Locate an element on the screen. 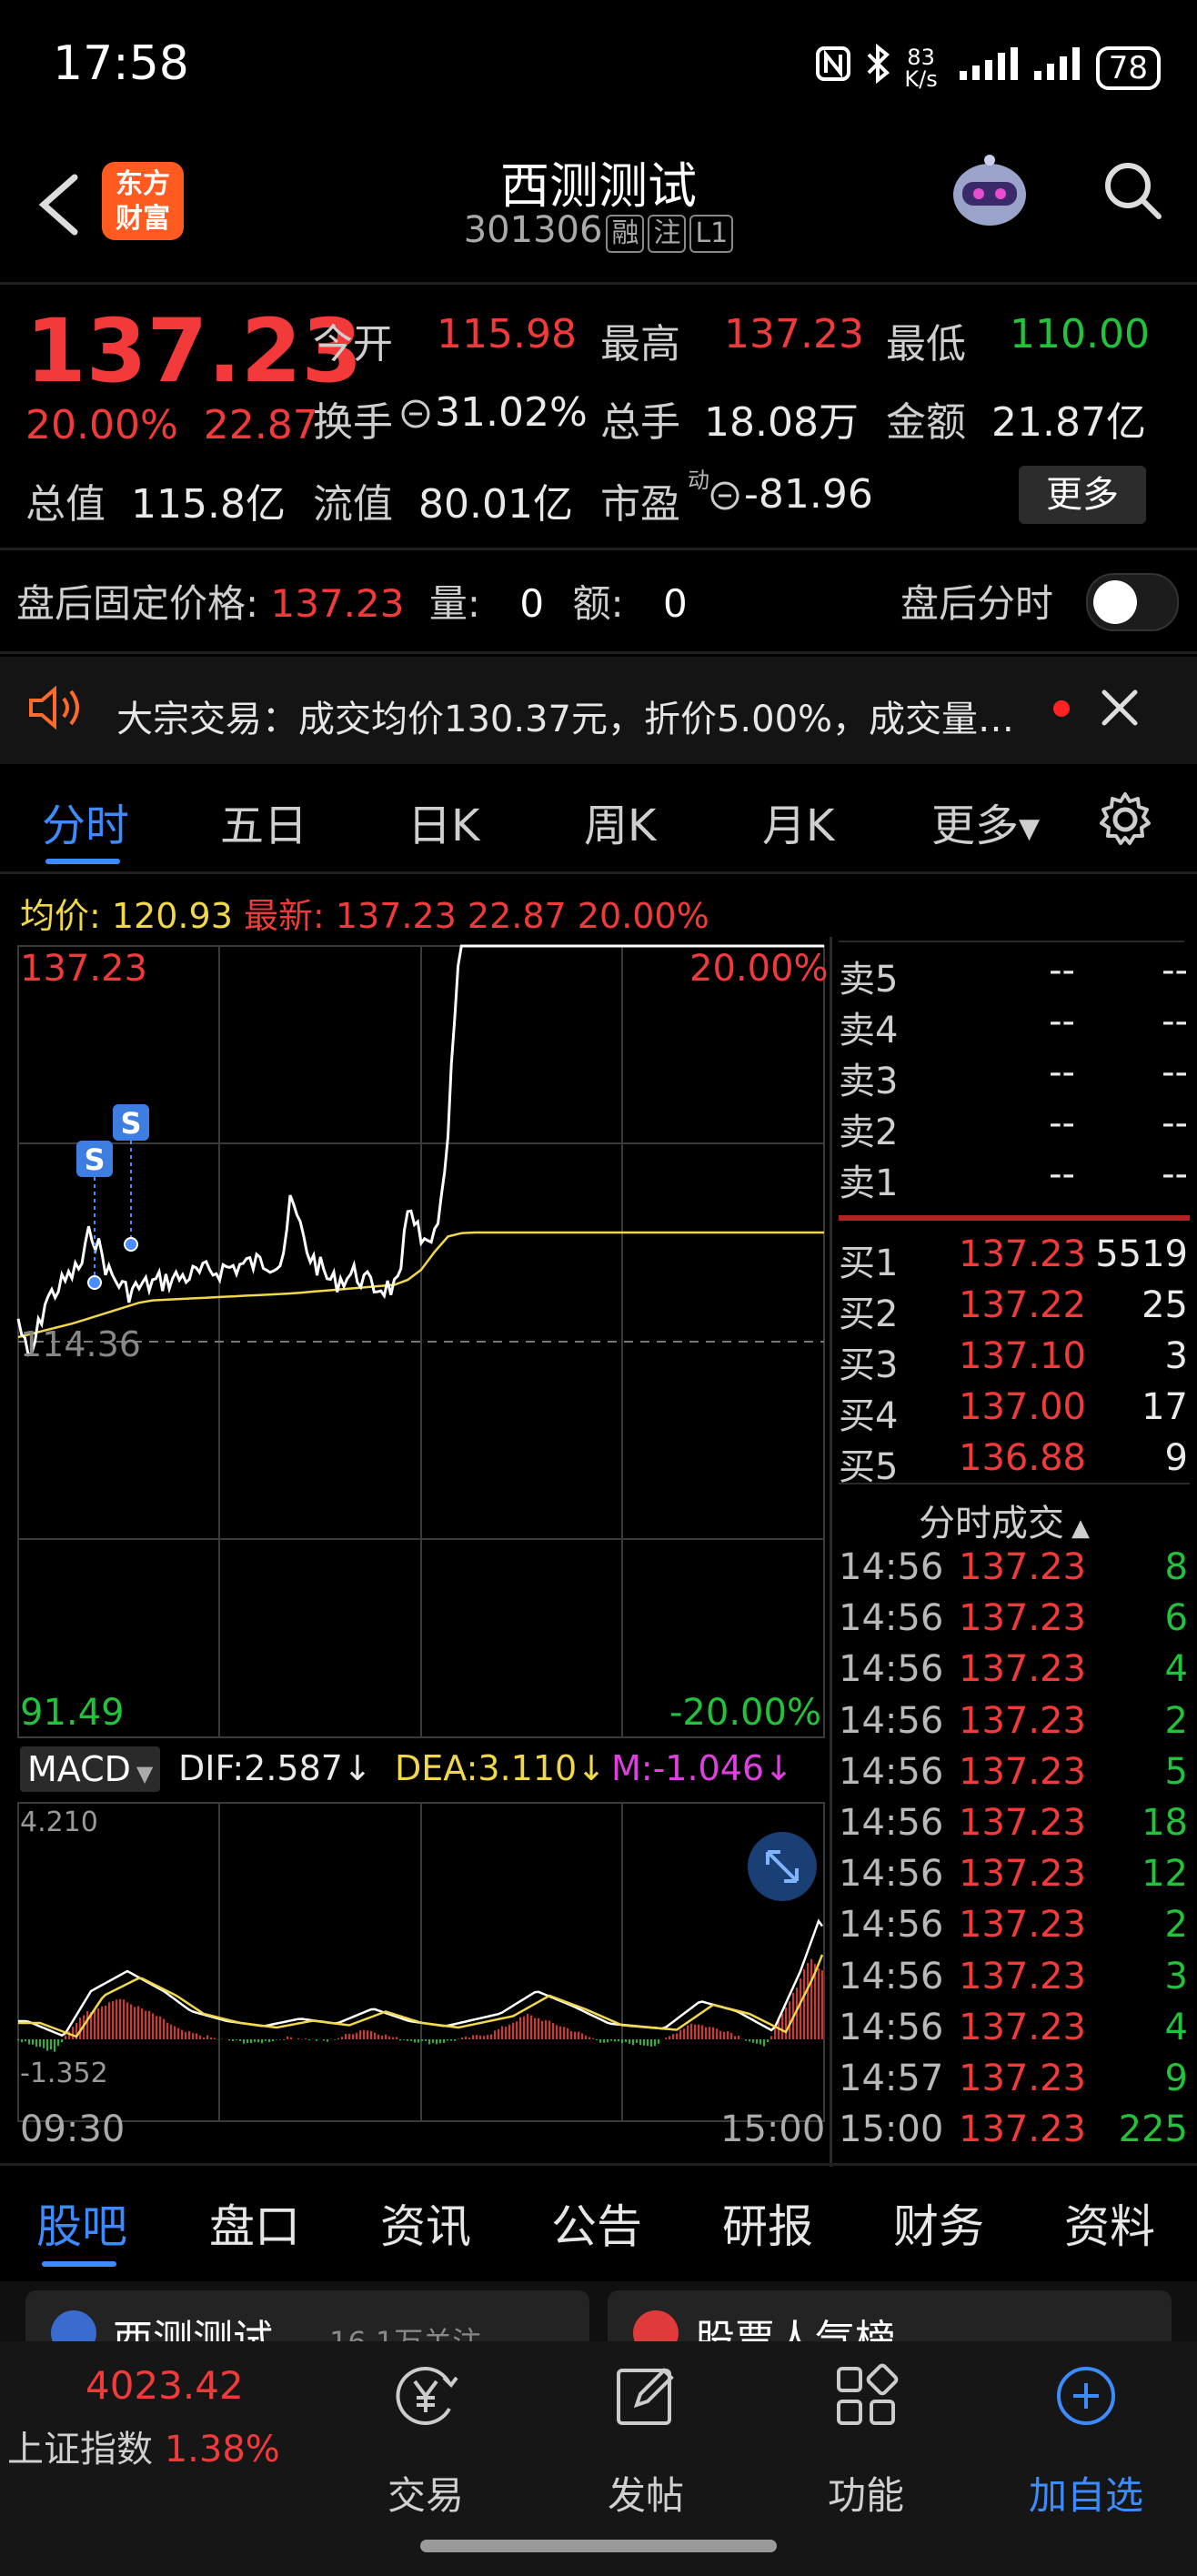  after-hours-toggle is located at coordinates (1132, 602).